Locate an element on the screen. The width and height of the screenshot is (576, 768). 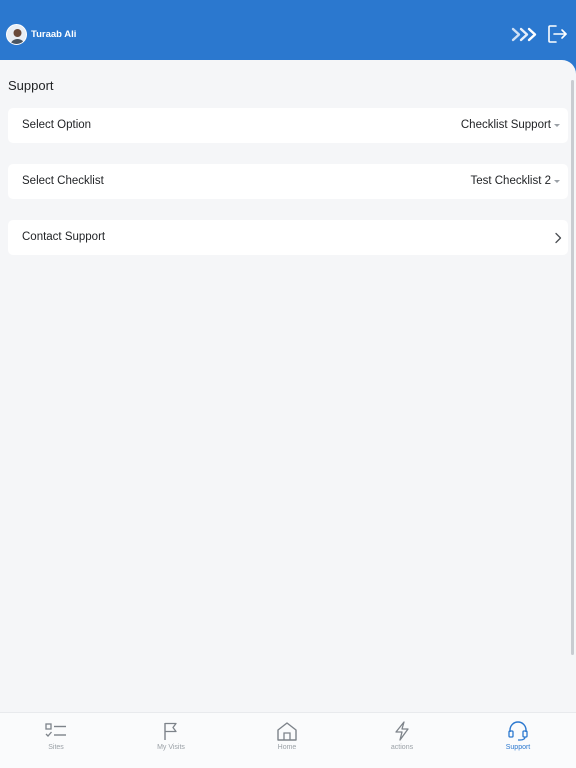
select-checklist-label: Select Checklist is located at coordinates (63, 181).